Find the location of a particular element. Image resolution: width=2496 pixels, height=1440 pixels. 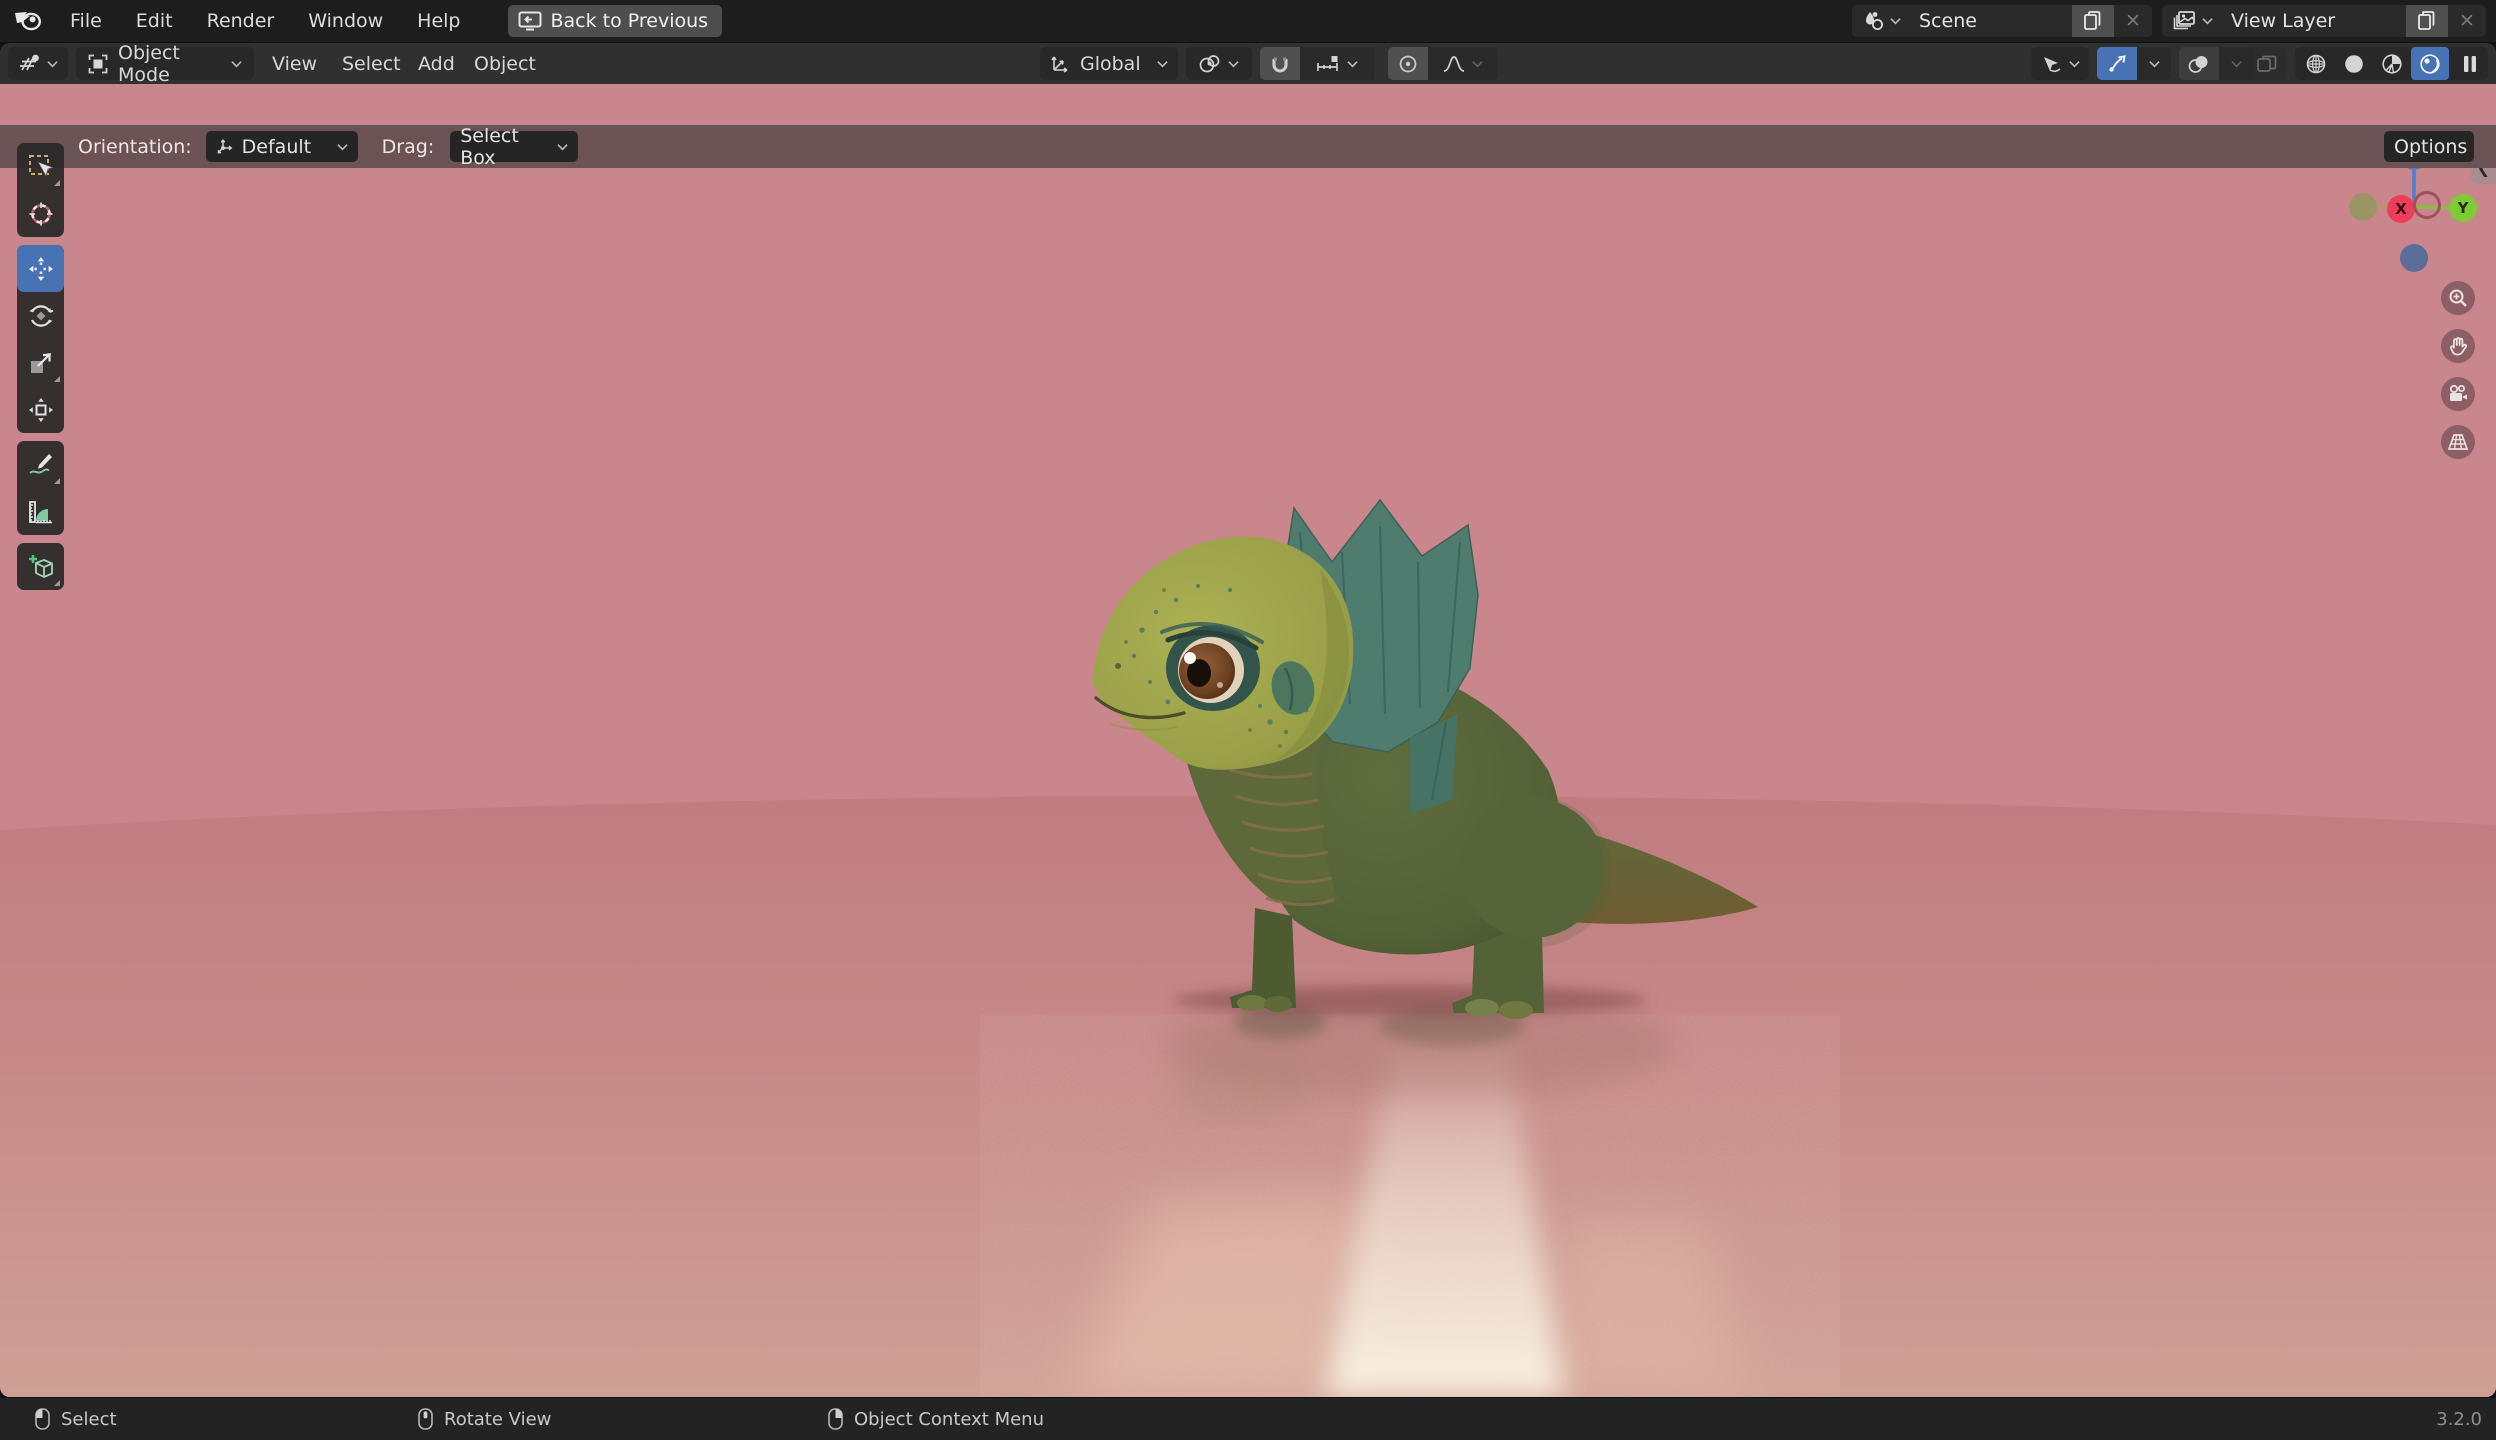

select-cursor-icon is located at coordinates (2051, 64).